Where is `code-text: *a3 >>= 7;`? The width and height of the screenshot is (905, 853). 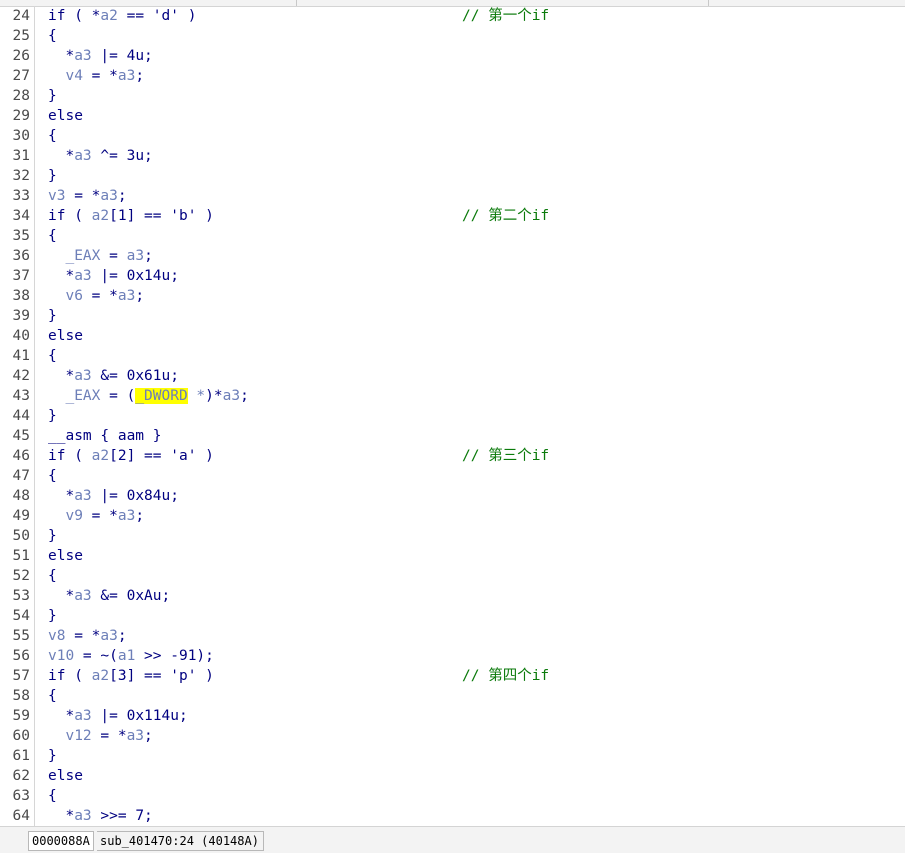 code-text: *a3 >>= 7; is located at coordinates (100, 816).